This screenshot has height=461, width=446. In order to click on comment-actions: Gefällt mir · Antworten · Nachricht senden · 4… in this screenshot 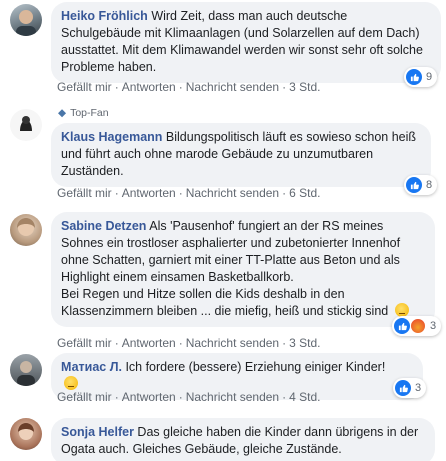, I will do `click(189, 397)`.